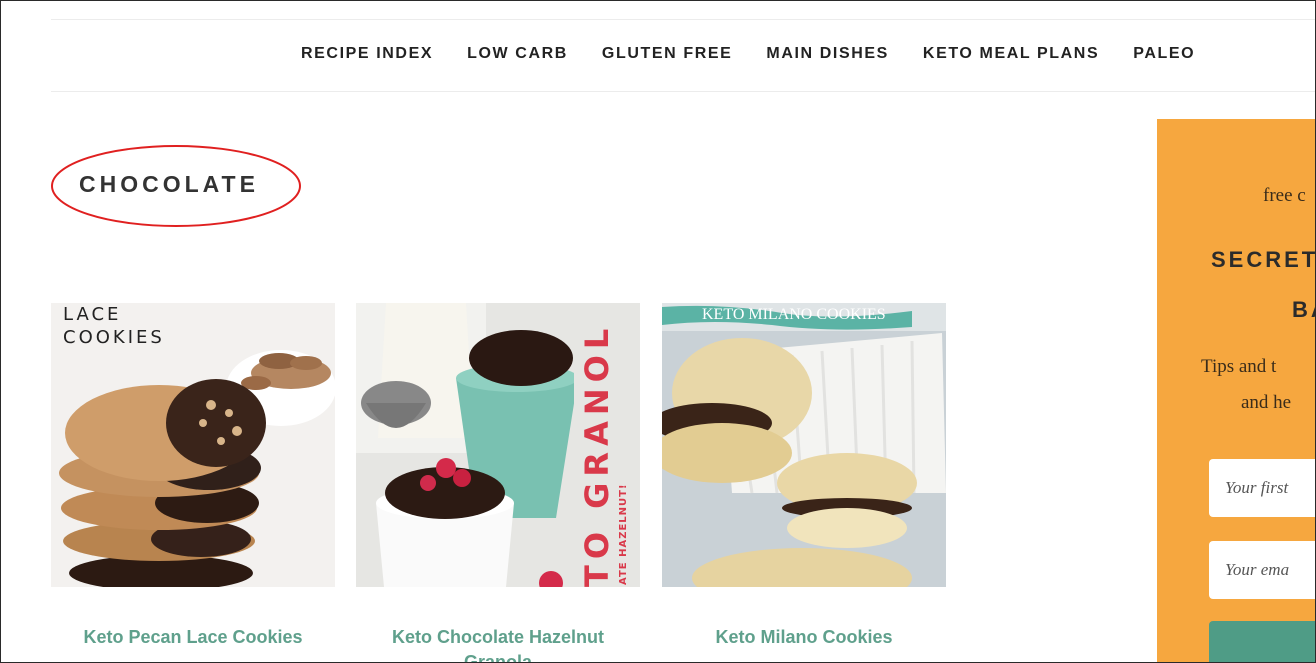 The width and height of the screenshot is (1316, 663). Describe the element at coordinates (169, 184) in the screenshot. I see `category-title: CHOCOLATE` at that location.